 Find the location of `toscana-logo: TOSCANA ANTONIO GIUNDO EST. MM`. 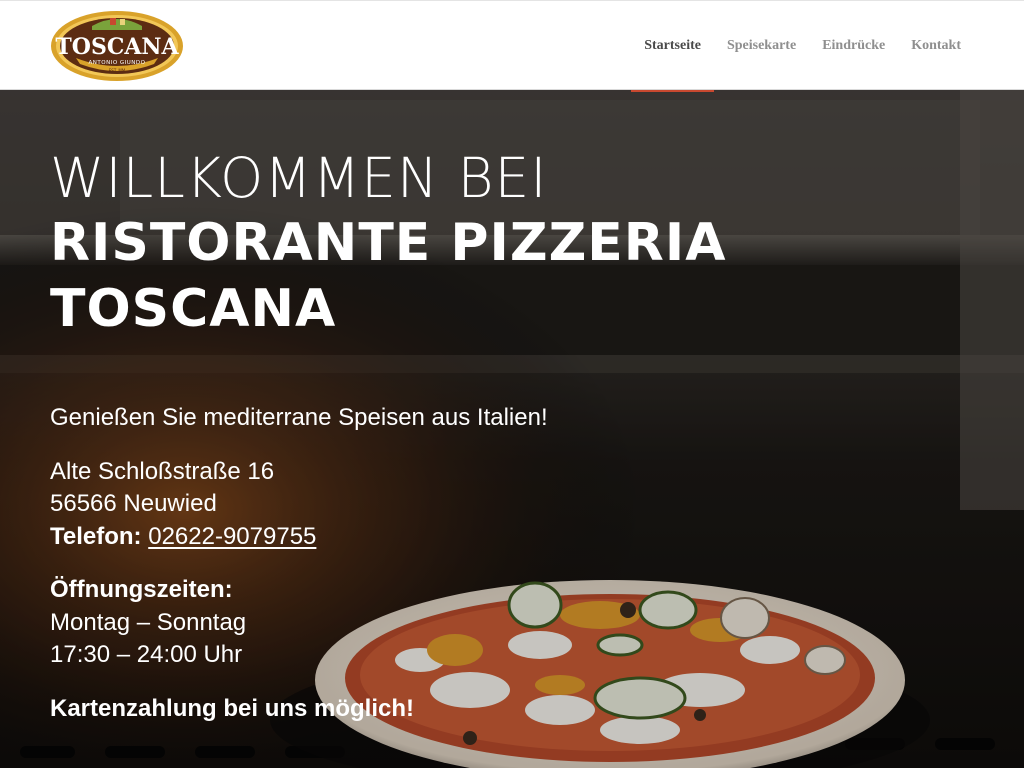

toscana-logo: TOSCANA ANTONIO GIUNDO EST. MM is located at coordinates (117, 46).